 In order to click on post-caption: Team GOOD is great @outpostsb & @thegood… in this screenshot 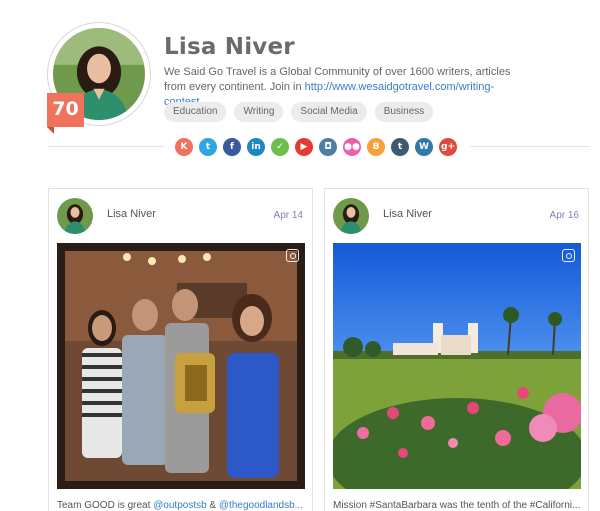, I will do `click(182, 505)`.